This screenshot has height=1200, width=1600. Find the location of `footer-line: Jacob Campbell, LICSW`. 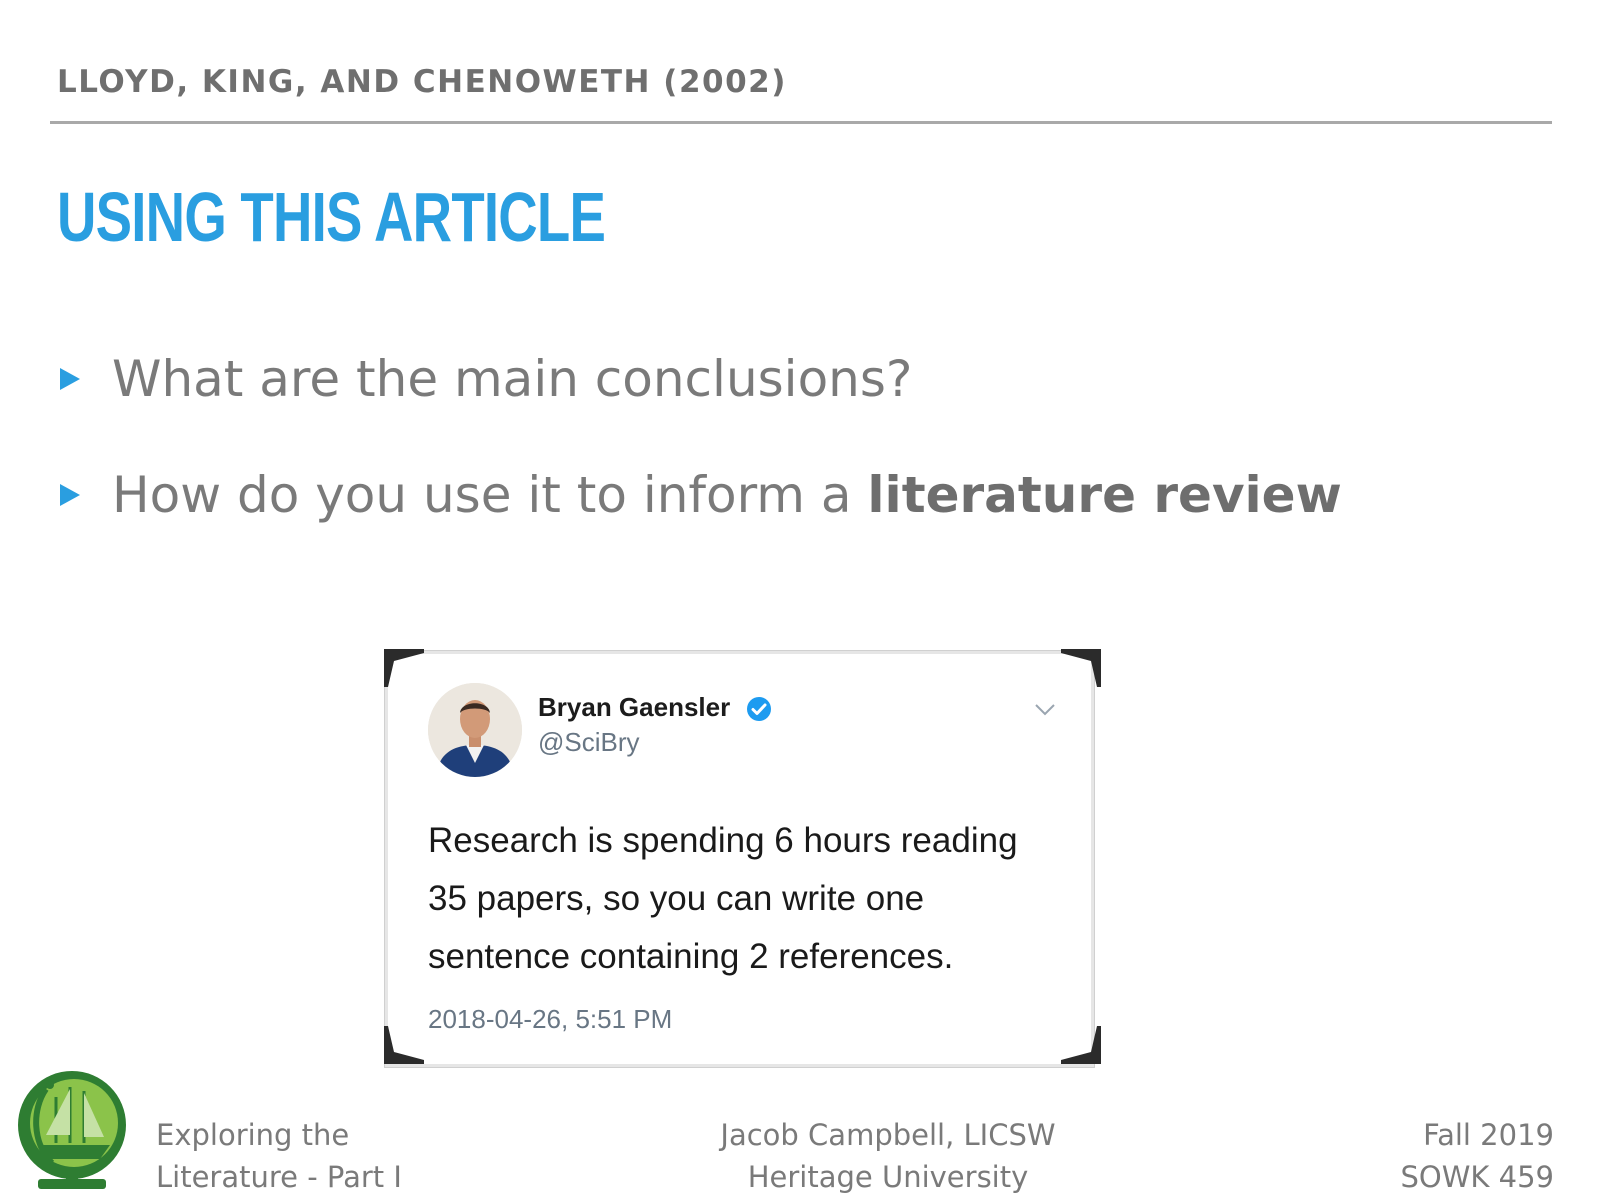

footer-line: Jacob Campbell, LICSW is located at coordinates (888, 1135).